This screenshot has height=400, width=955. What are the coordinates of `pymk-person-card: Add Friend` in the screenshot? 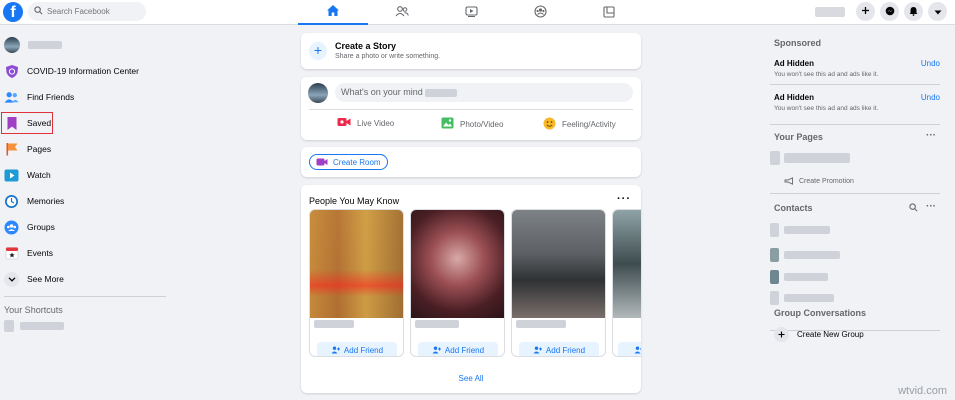 It's located at (558, 283).